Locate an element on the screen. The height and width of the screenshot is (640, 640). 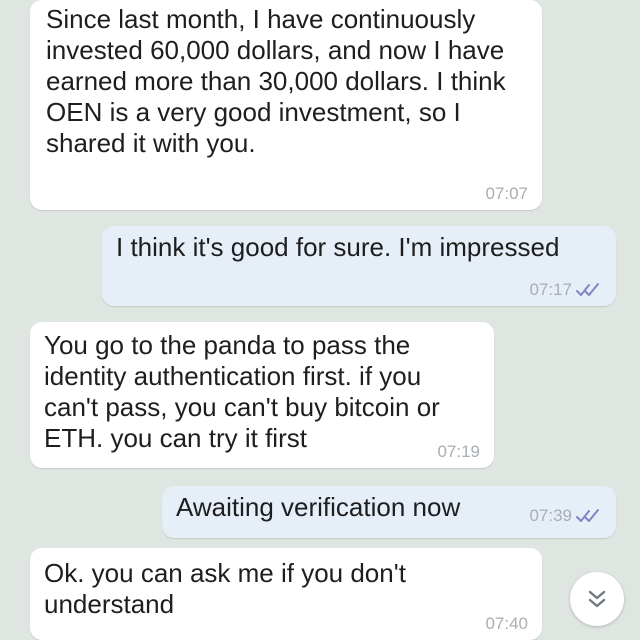
message-meta: 07:17 is located at coordinates (565, 290).